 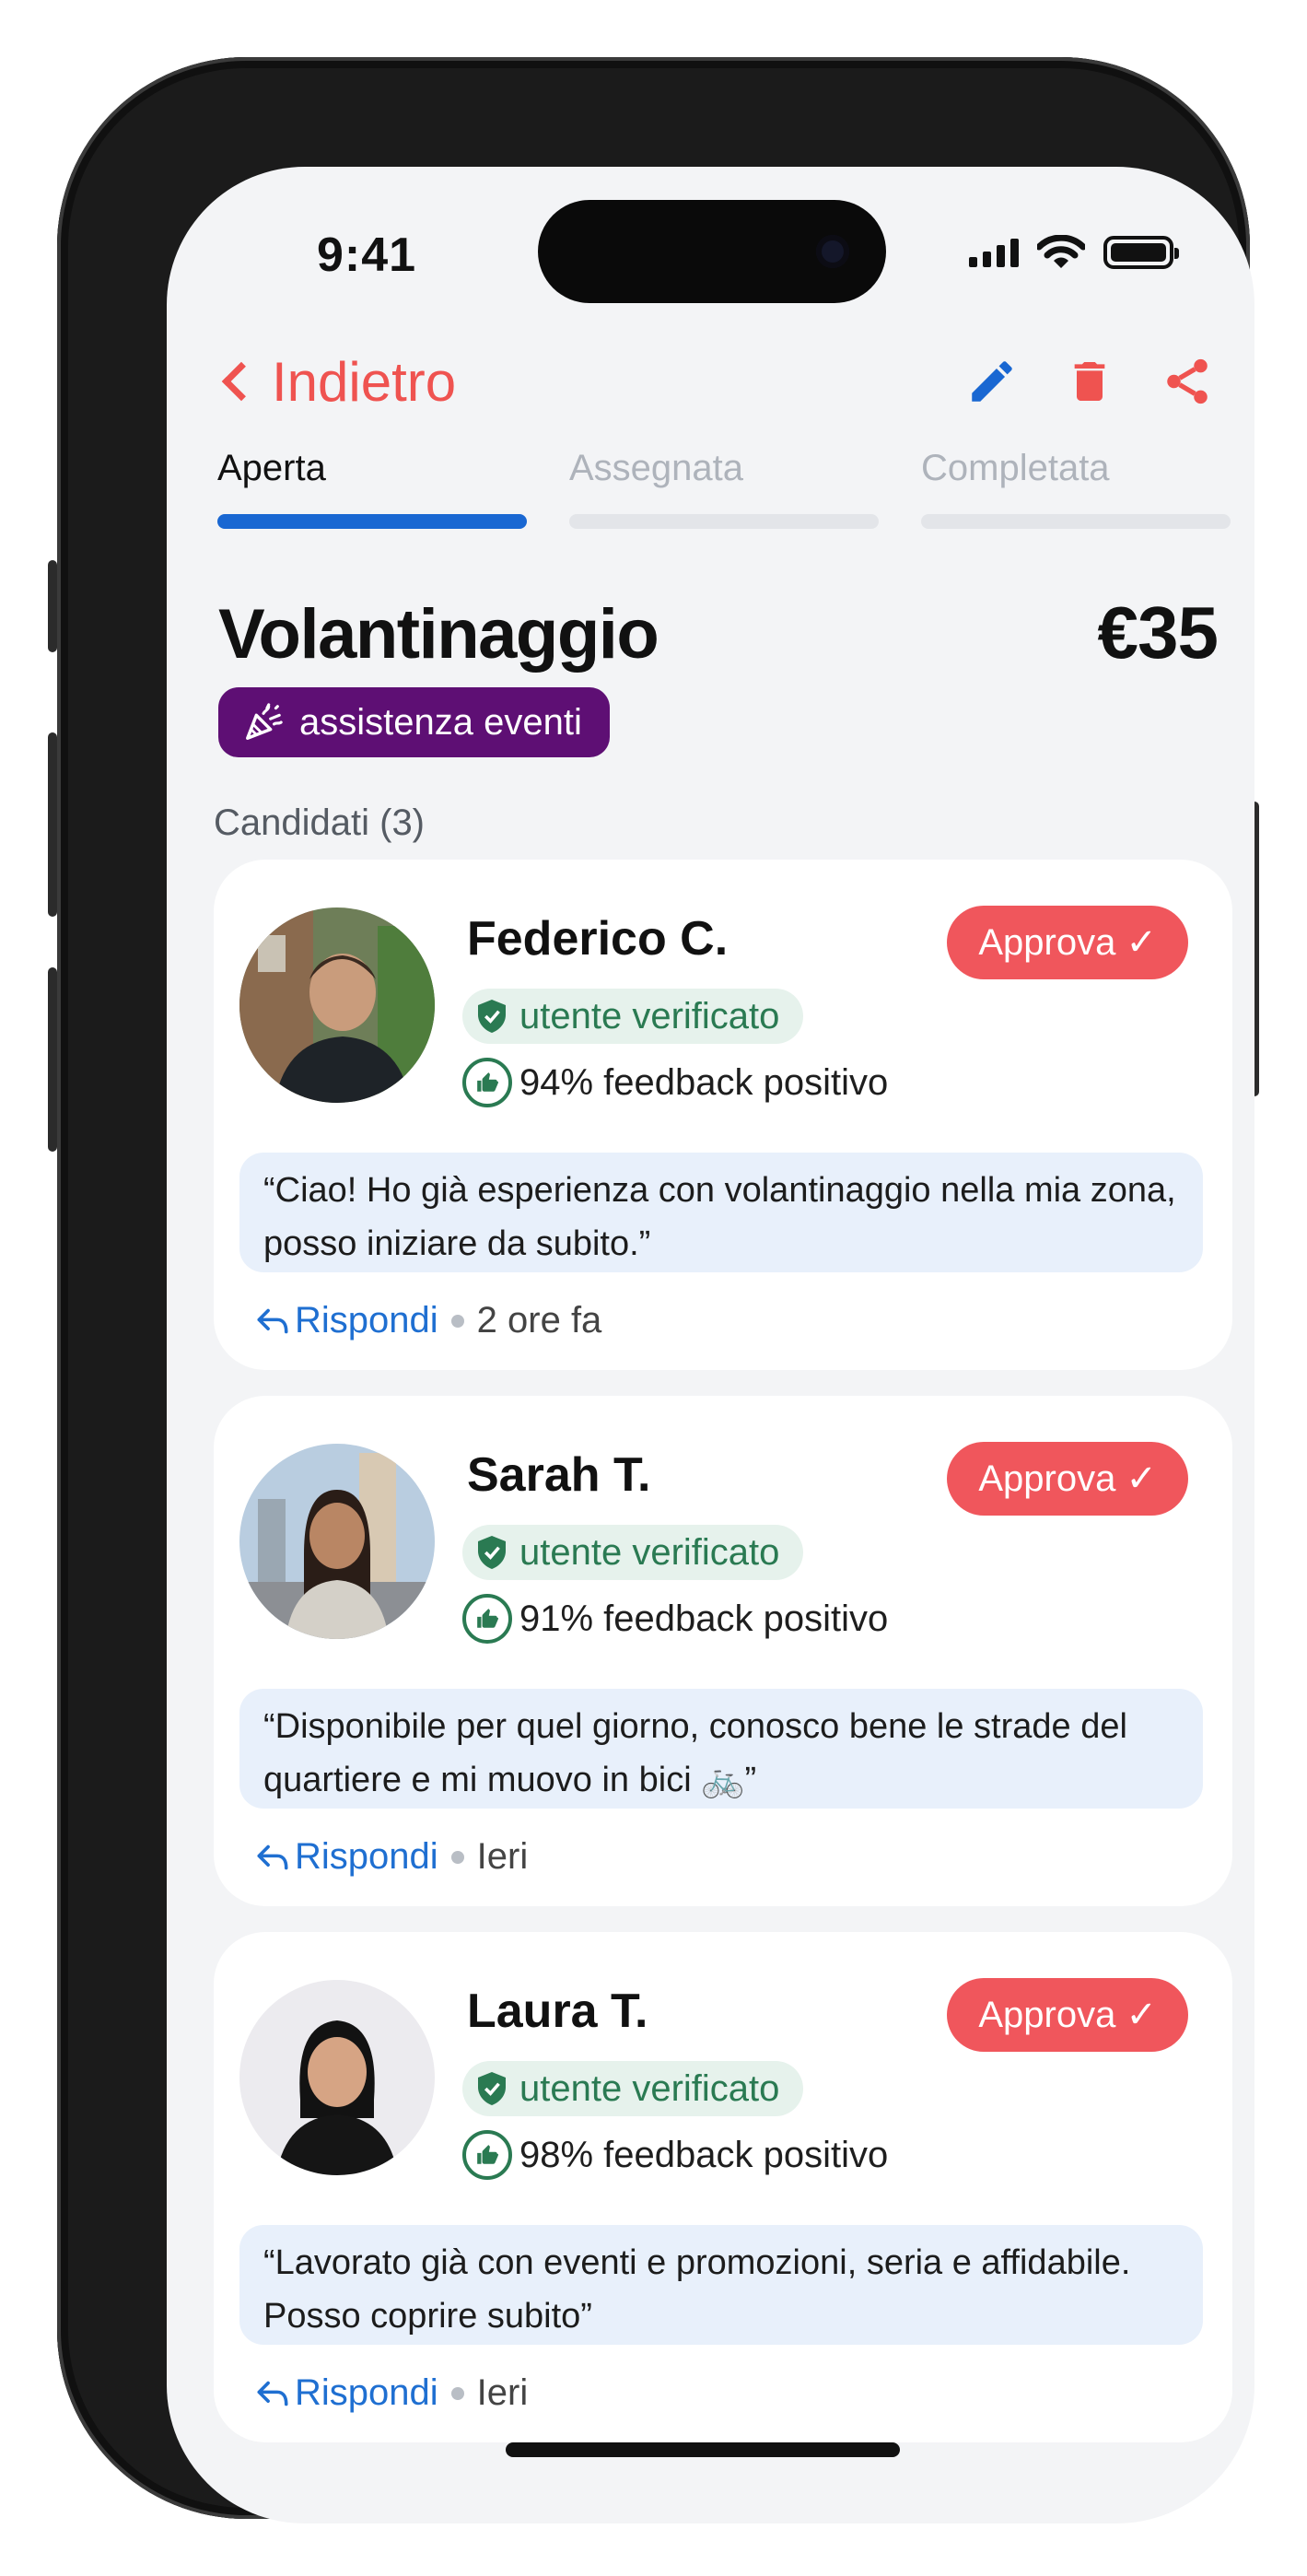 I want to click on action-button, so click(x=53, y=606).